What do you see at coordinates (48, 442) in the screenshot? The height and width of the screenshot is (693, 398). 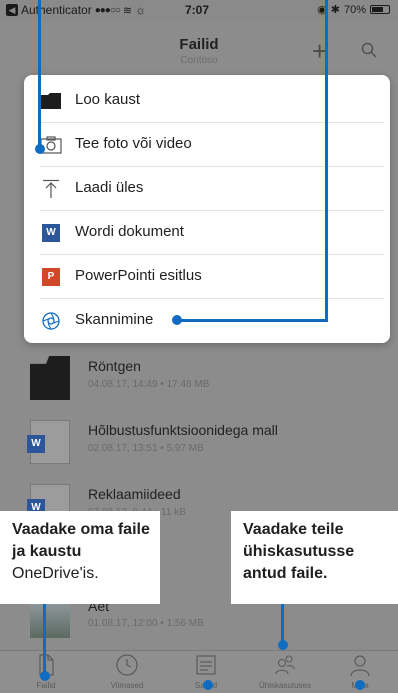 I see `word-document-icon: W` at bounding box center [48, 442].